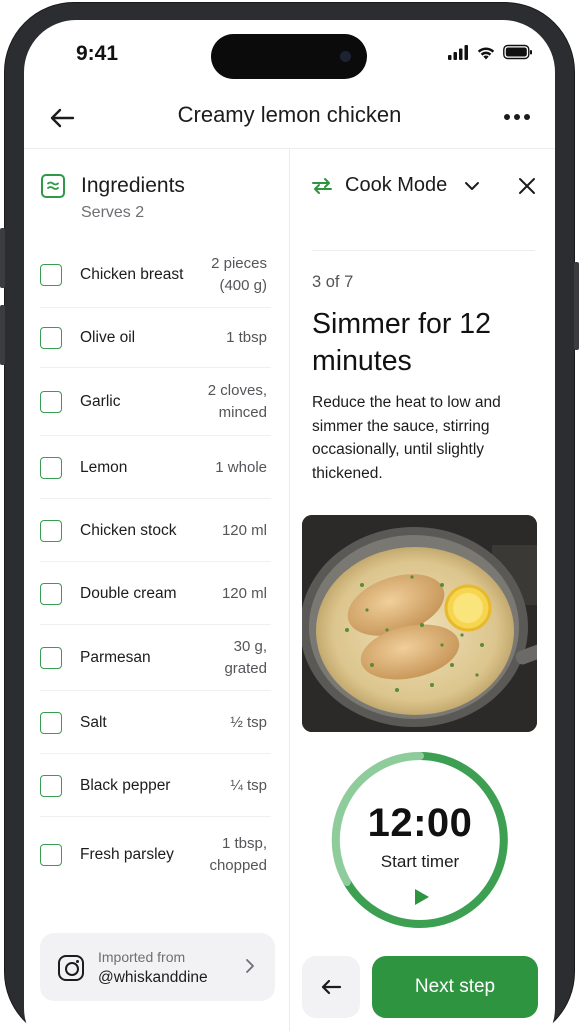 The width and height of the screenshot is (579, 1031). I want to click on cook-header-divider, so click(423, 250).